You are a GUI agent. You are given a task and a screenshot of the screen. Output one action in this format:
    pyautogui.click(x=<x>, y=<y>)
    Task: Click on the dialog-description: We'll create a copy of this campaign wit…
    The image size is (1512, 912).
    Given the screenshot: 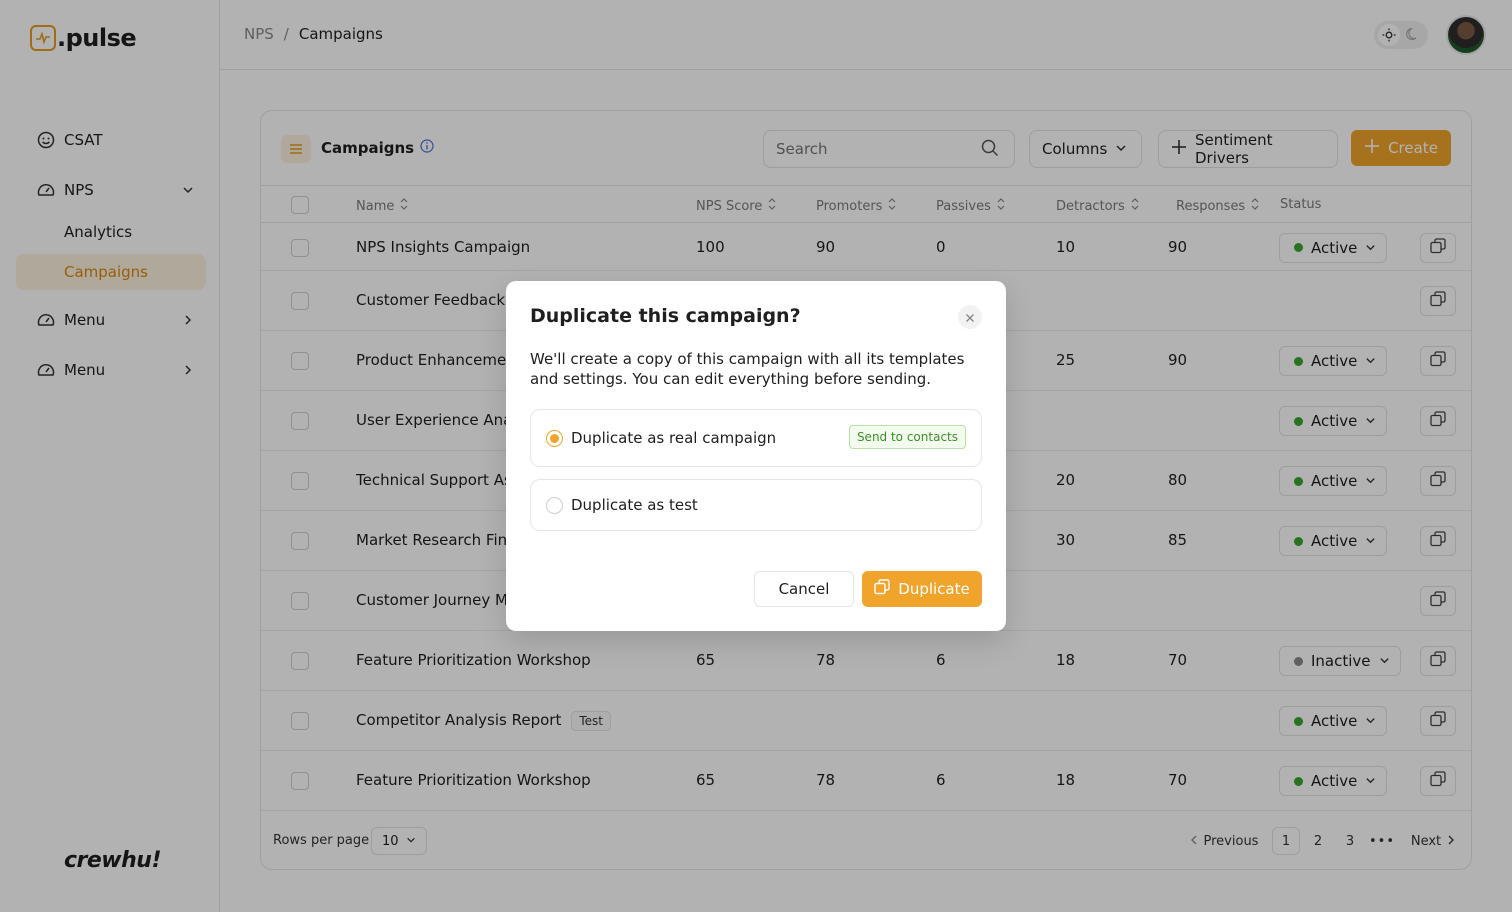 What is the action you would take?
    pyautogui.click(x=747, y=369)
    